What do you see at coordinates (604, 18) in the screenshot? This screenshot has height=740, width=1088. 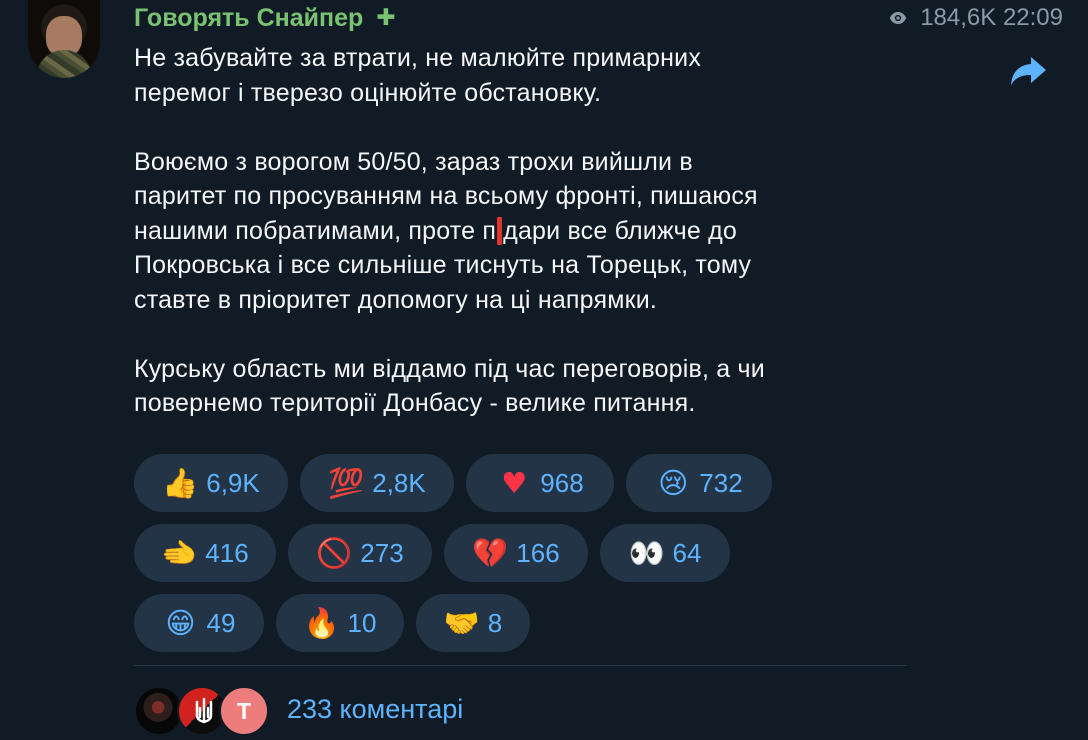 I see `post-header: Говорять Снайпер ✚ 184,6K 22:09` at bounding box center [604, 18].